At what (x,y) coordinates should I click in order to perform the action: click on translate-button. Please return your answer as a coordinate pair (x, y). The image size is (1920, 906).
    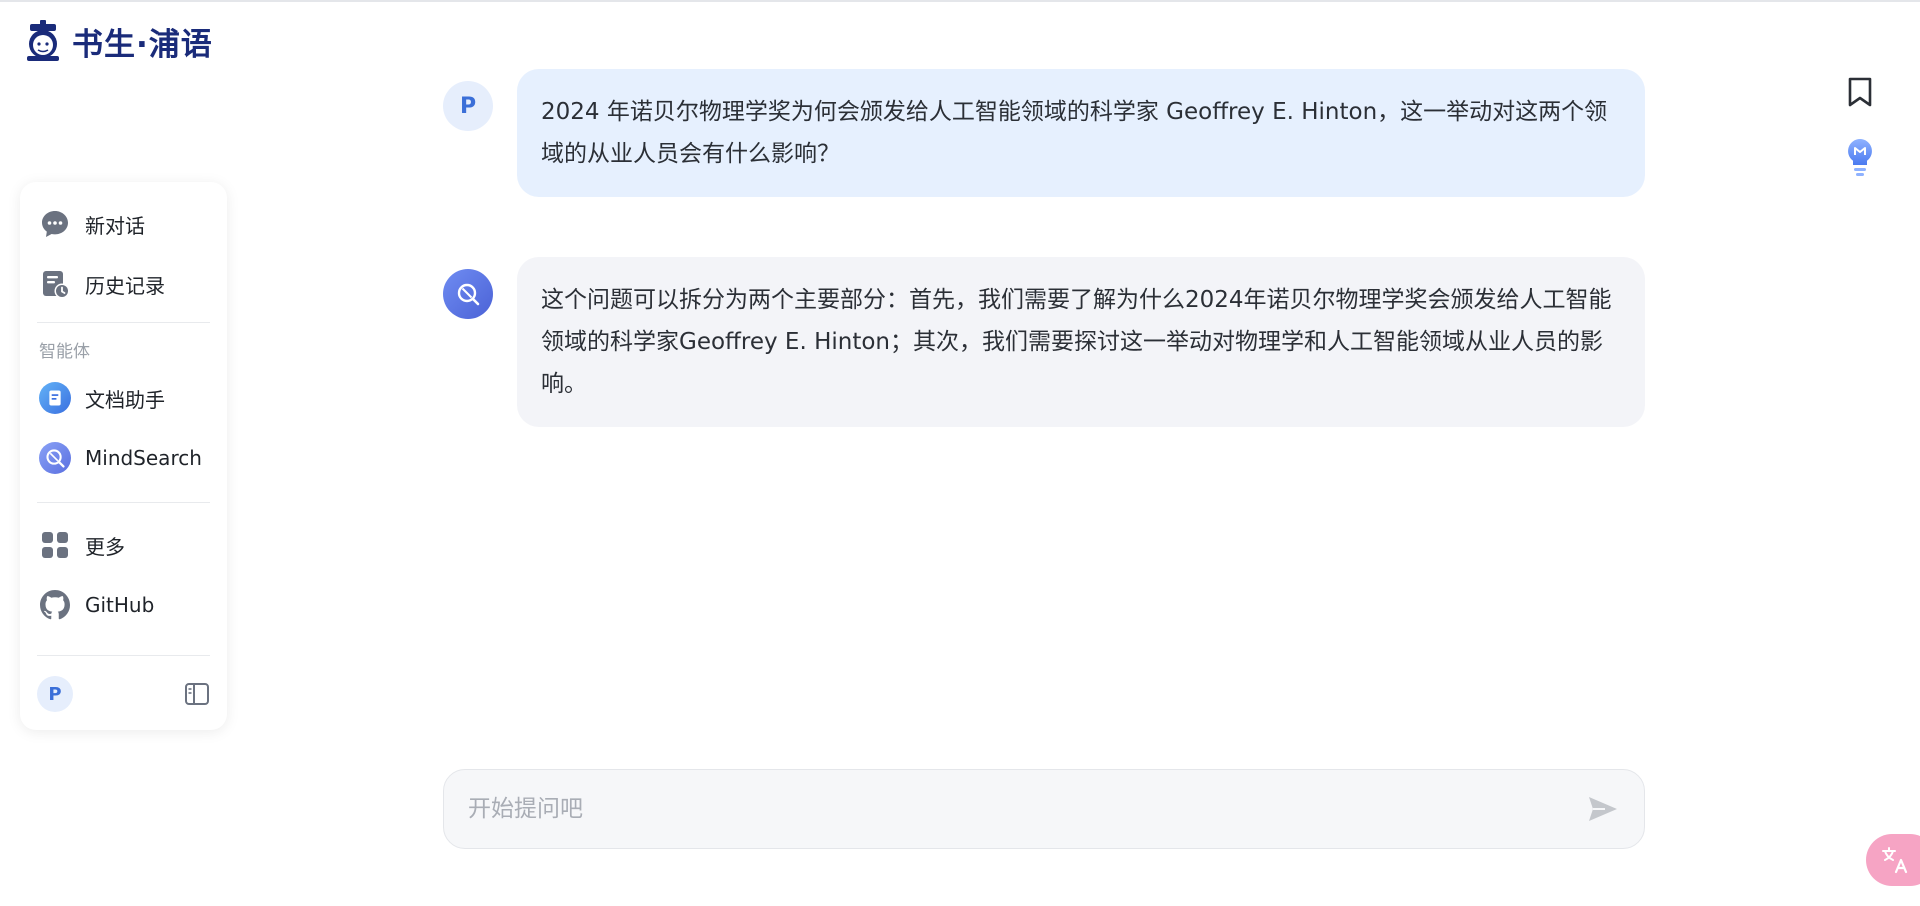
    Looking at the image, I should click on (1893, 860).